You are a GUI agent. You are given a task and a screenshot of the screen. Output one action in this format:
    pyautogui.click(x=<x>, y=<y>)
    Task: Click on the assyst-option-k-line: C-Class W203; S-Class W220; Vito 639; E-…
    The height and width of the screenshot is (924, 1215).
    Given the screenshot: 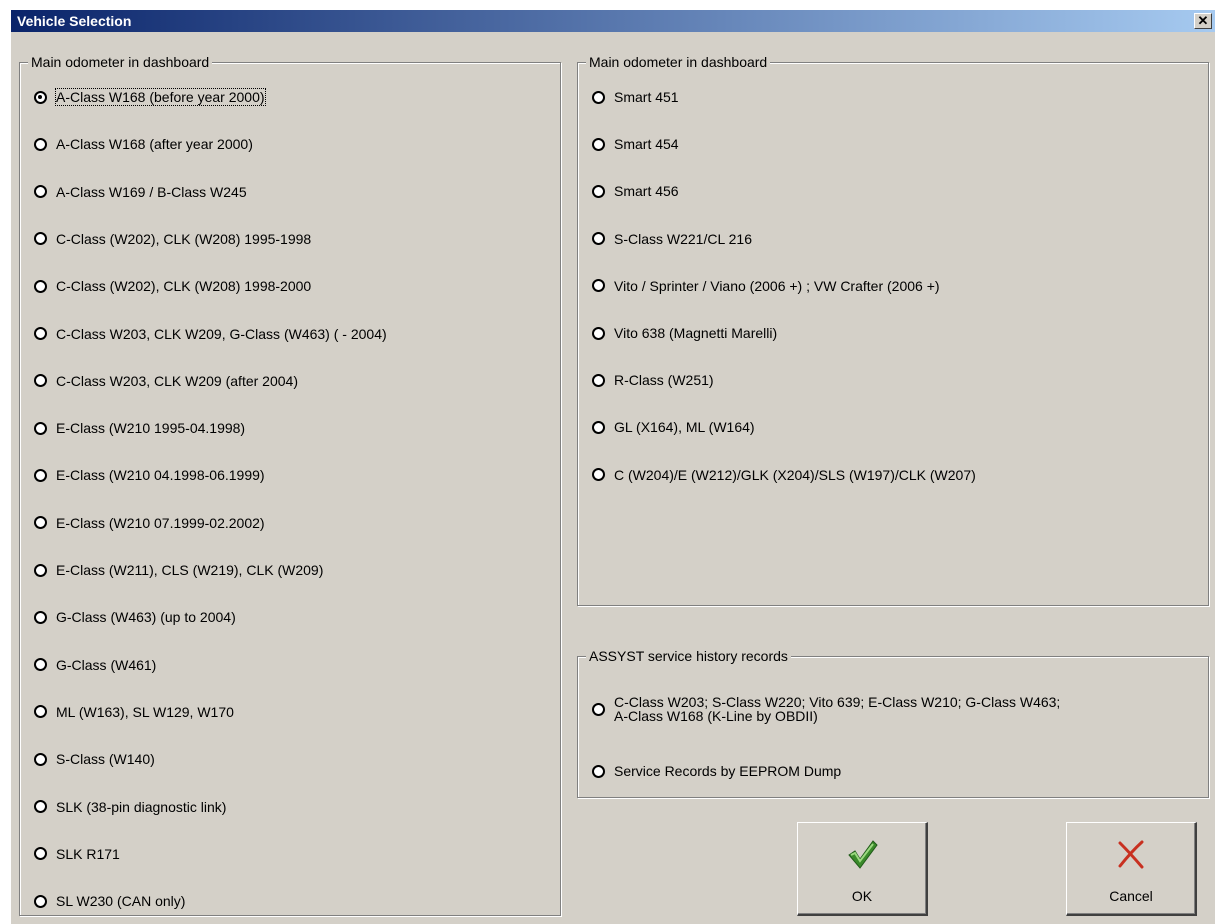 What is the action you would take?
    pyautogui.click(x=826, y=709)
    